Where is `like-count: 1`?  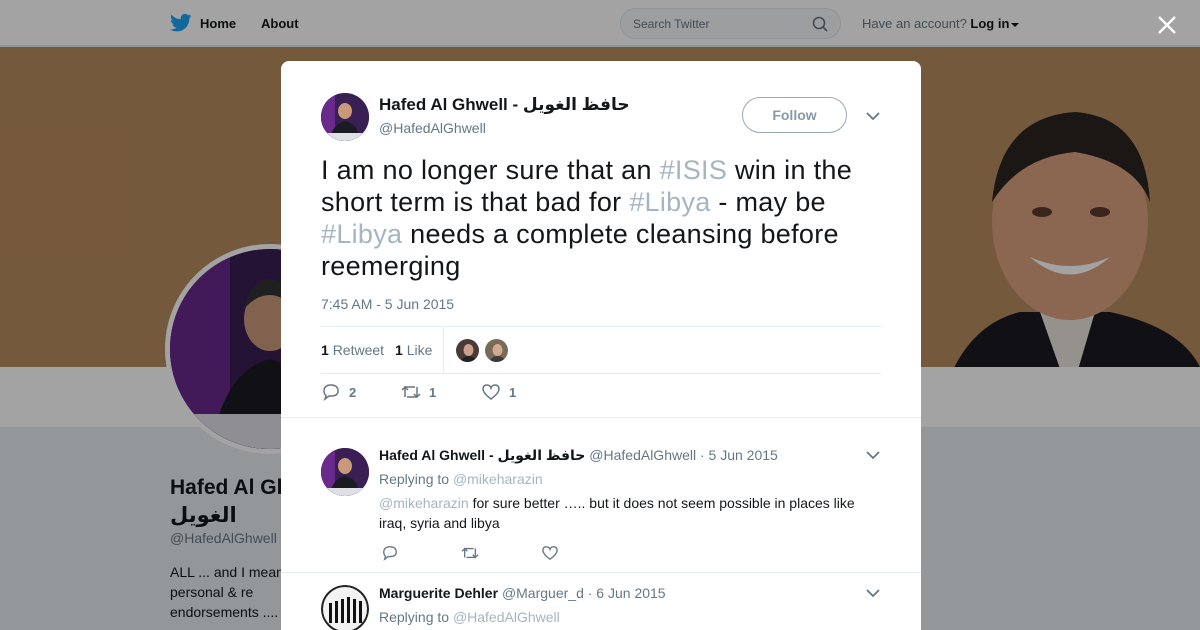 like-count: 1 is located at coordinates (399, 350).